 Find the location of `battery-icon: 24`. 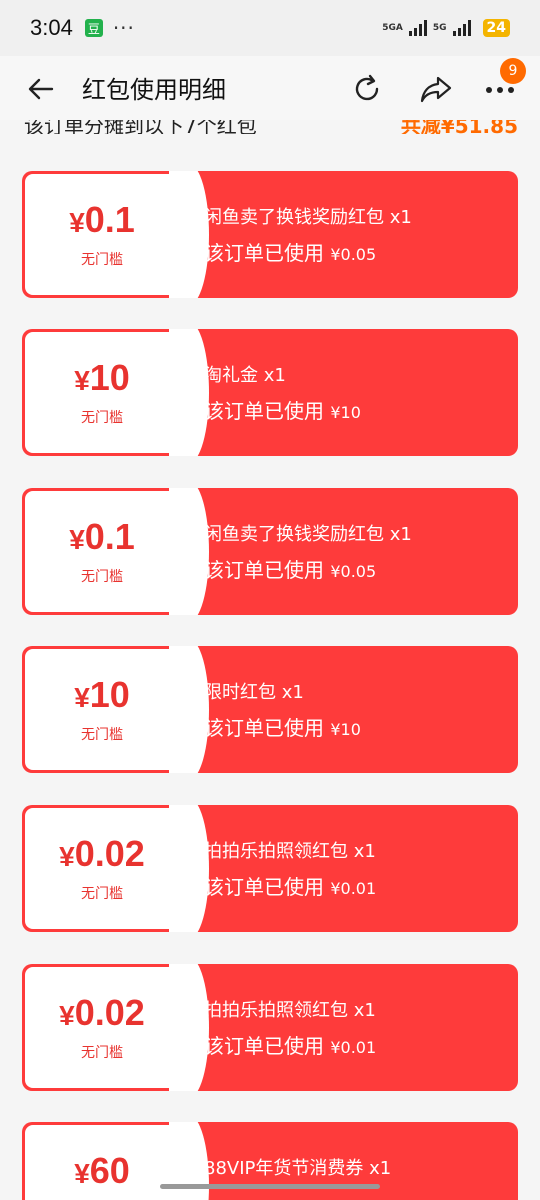

battery-icon: 24 is located at coordinates (496, 28).